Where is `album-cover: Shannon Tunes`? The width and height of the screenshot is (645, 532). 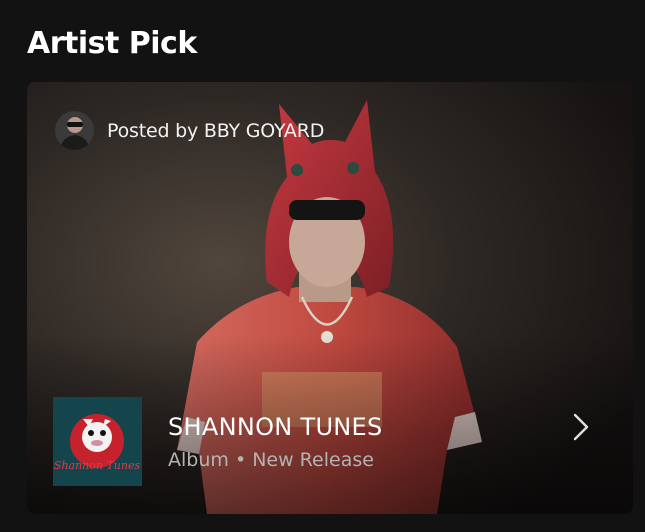
album-cover: Shannon Tunes is located at coordinates (97, 441).